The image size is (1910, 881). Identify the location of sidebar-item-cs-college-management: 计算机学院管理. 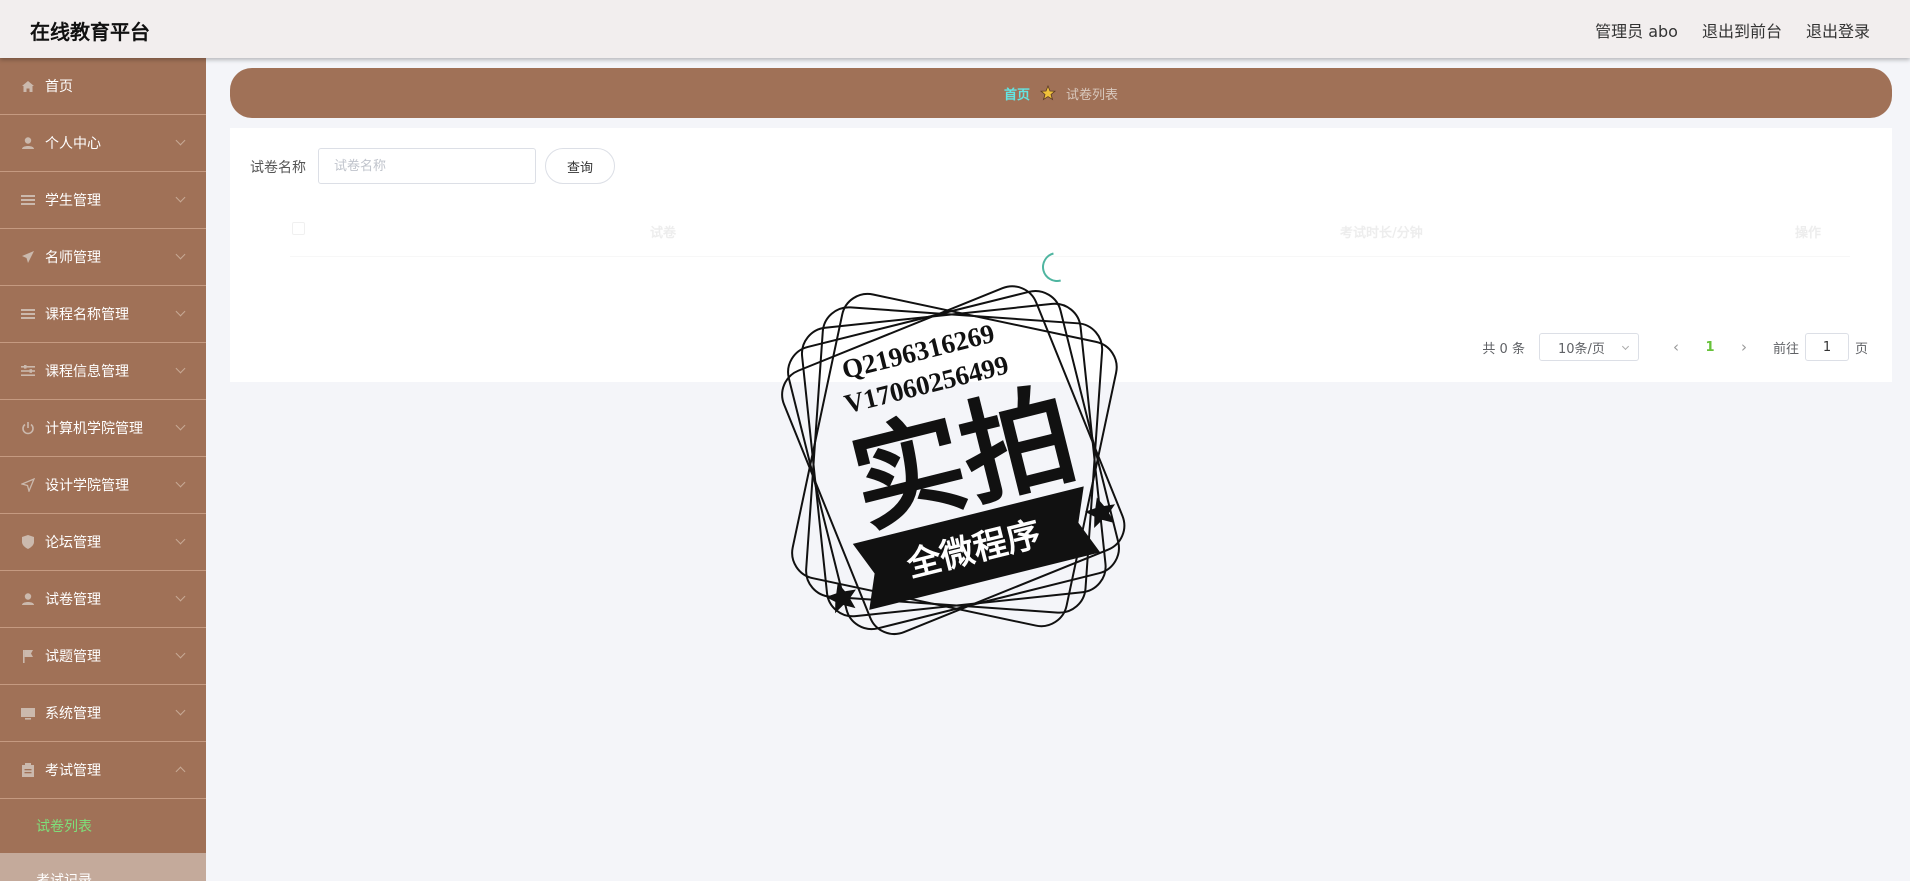
(103, 428).